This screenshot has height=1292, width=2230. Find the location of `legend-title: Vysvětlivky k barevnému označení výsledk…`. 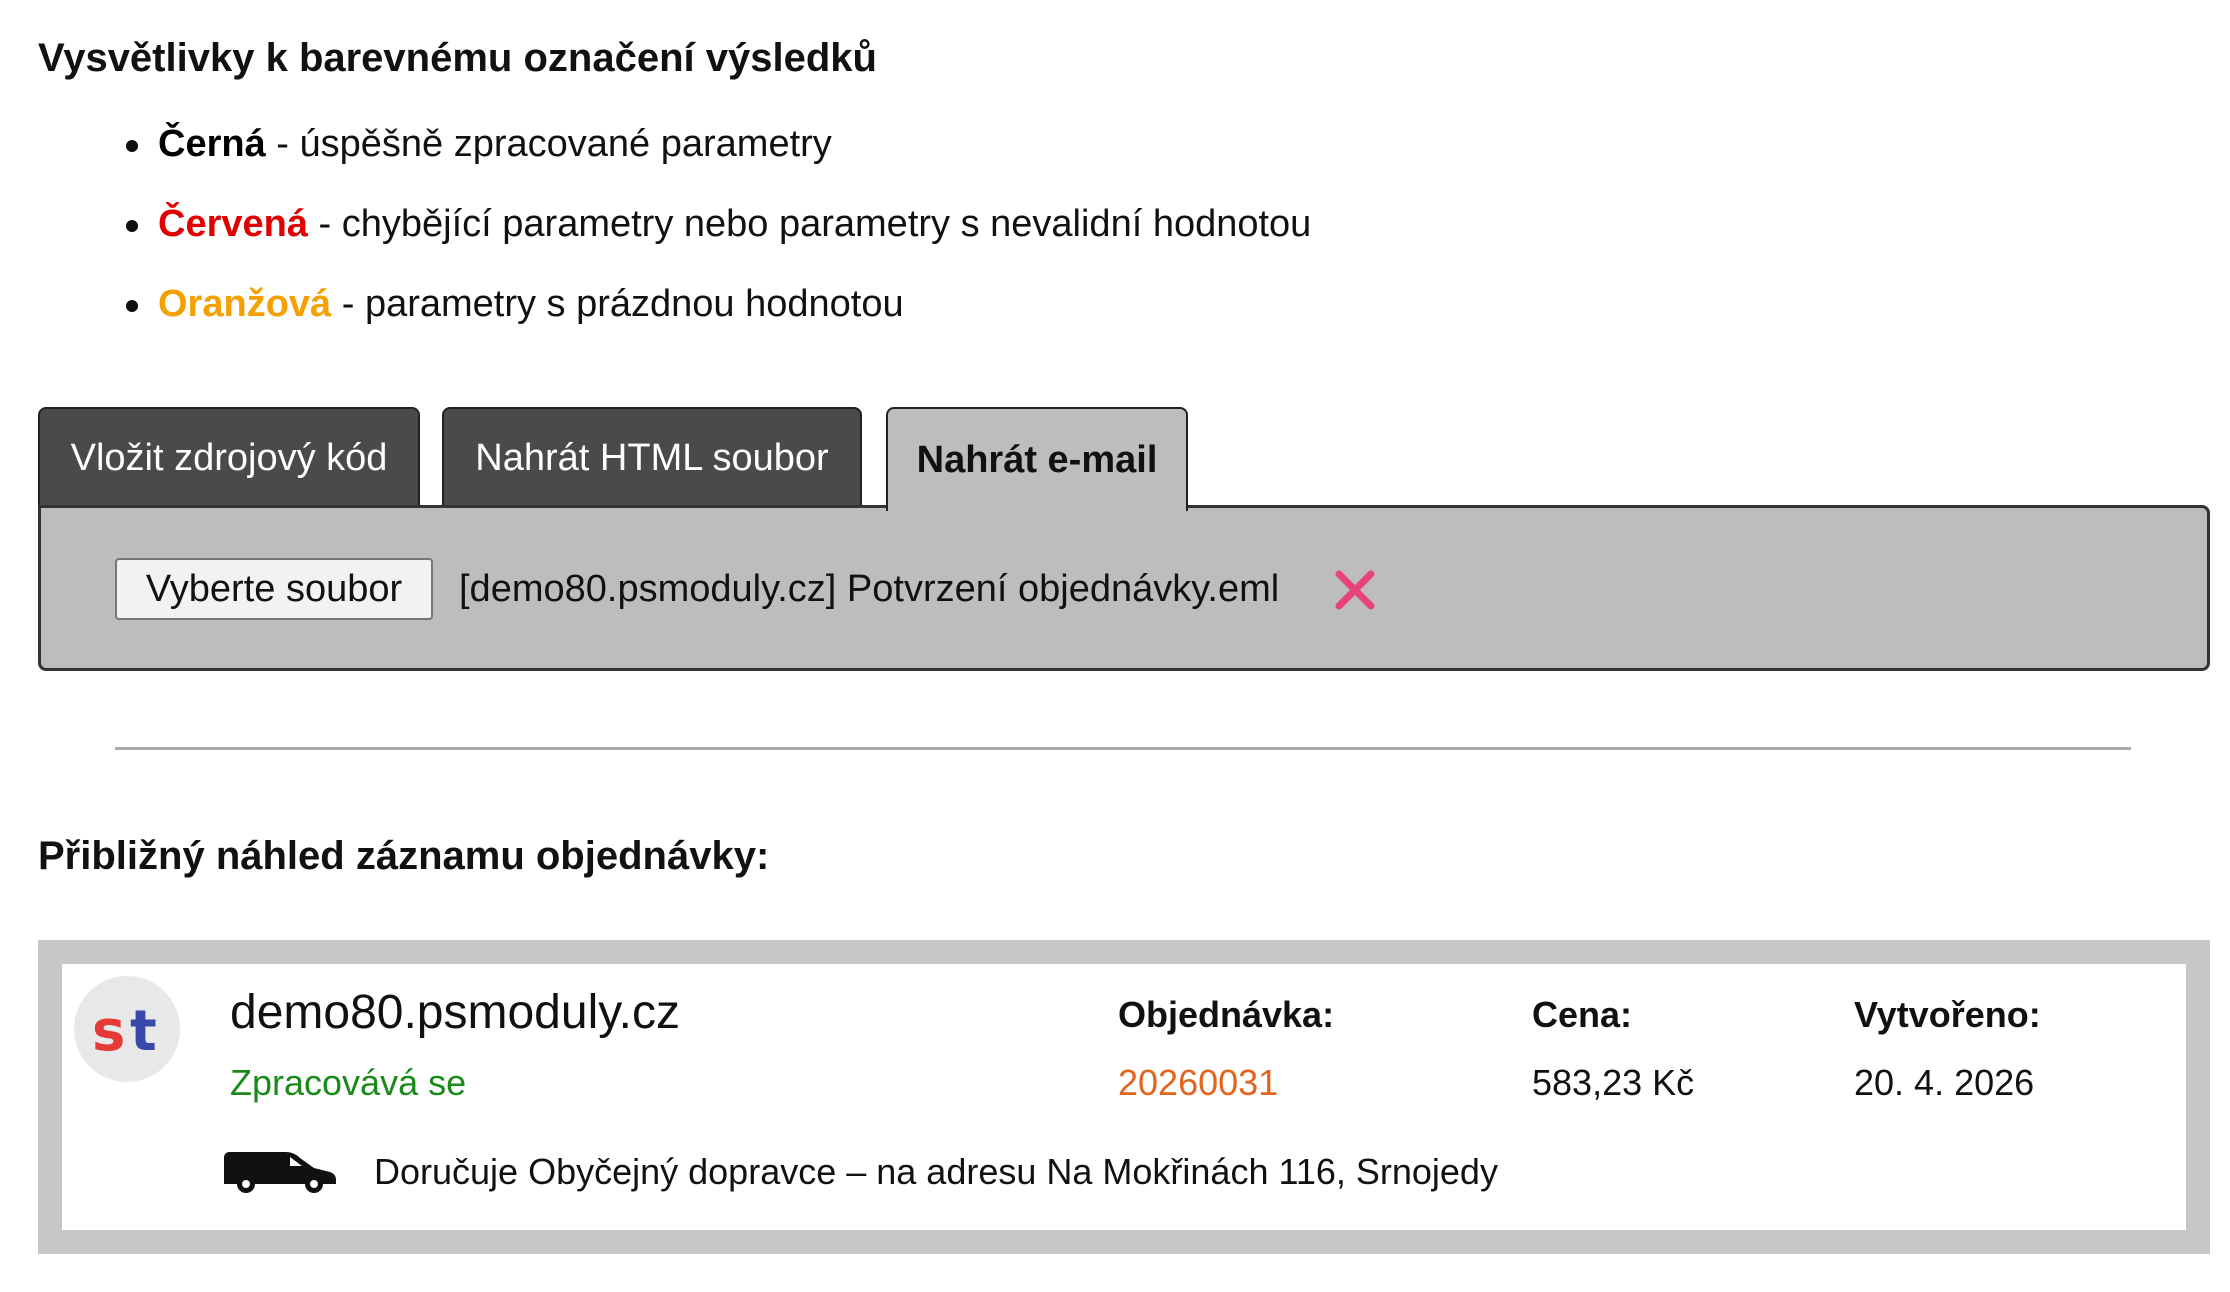

legend-title: Vysvětlivky k barevnému označení výsledk… is located at coordinates (457, 58).